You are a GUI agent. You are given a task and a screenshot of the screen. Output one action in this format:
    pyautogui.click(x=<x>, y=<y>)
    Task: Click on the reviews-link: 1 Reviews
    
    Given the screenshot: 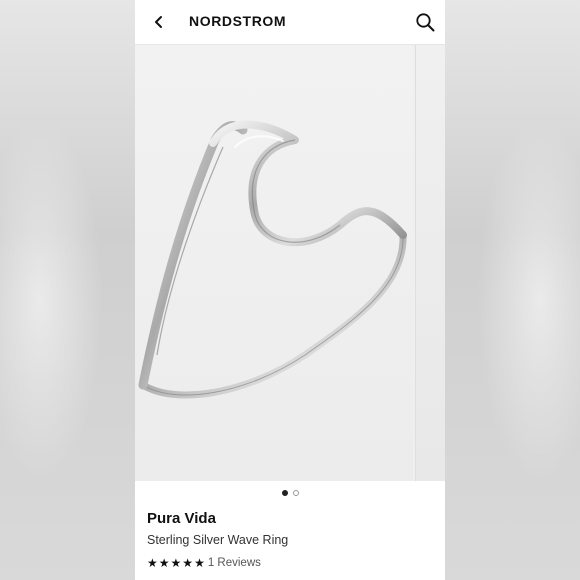 What is the action you would take?
    pyautogui.click(x=234, y=563)
    